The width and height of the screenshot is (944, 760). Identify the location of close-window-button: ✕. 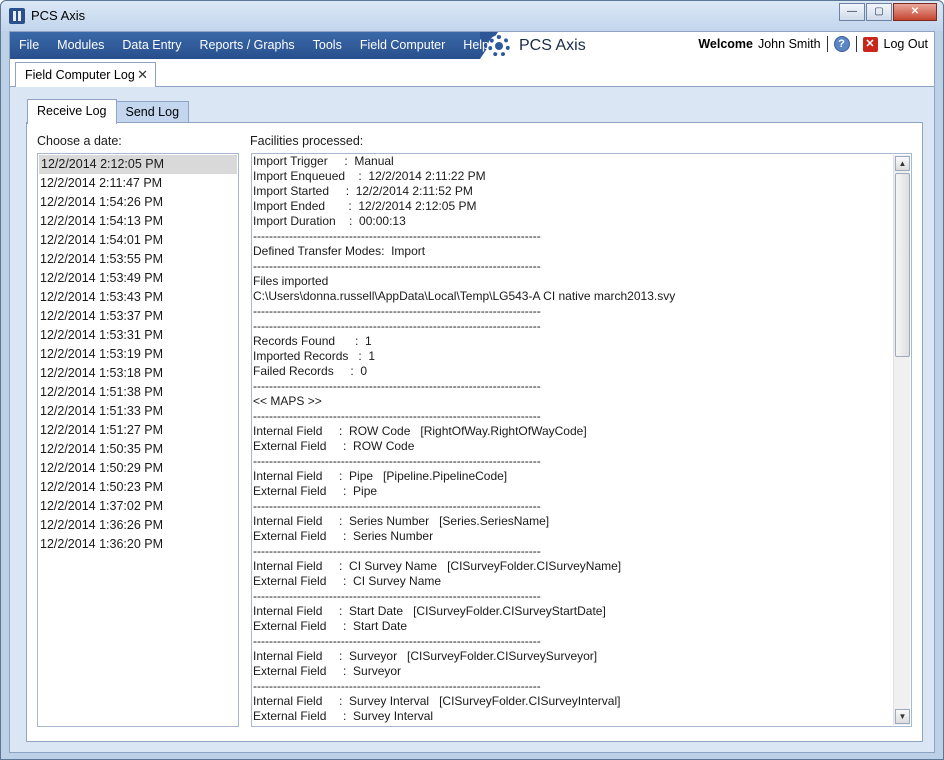
(915, 12).